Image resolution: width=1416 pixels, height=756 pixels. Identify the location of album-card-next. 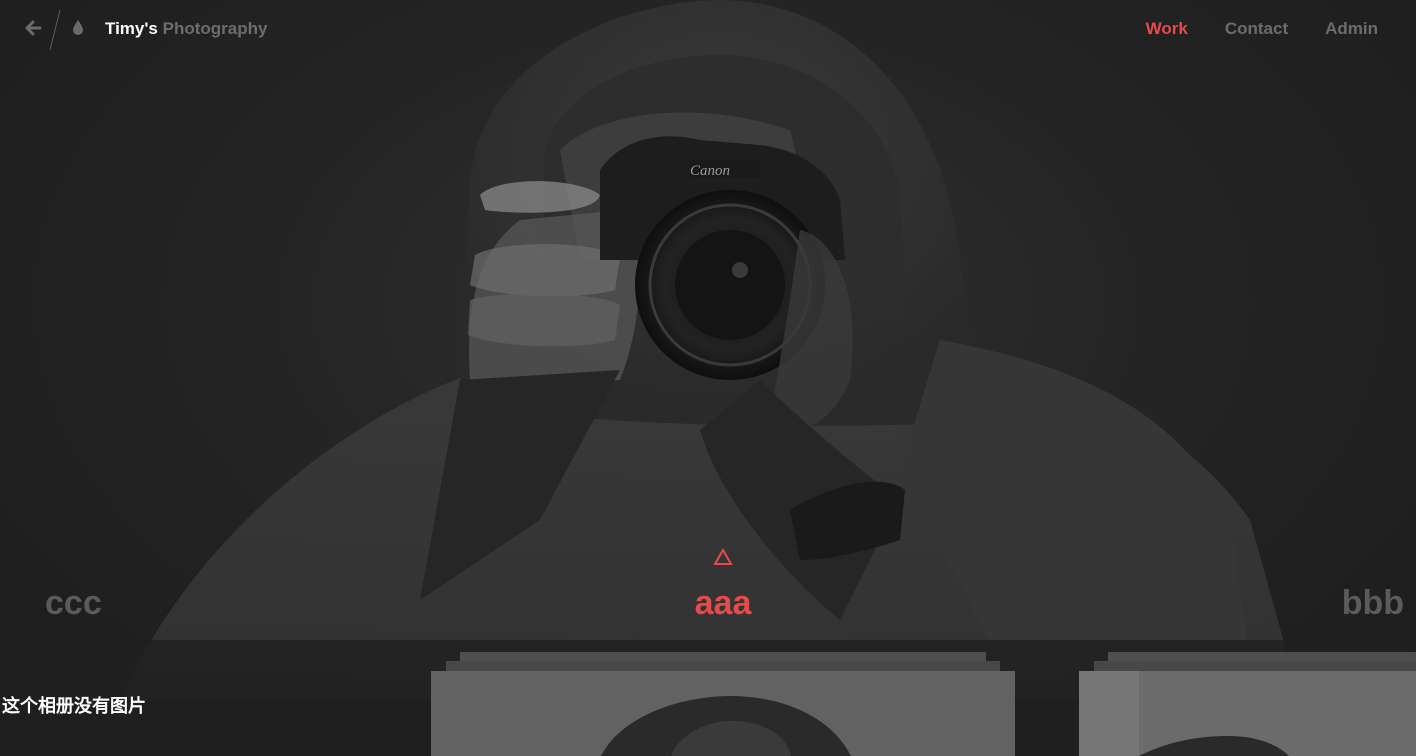
(1247, 704).